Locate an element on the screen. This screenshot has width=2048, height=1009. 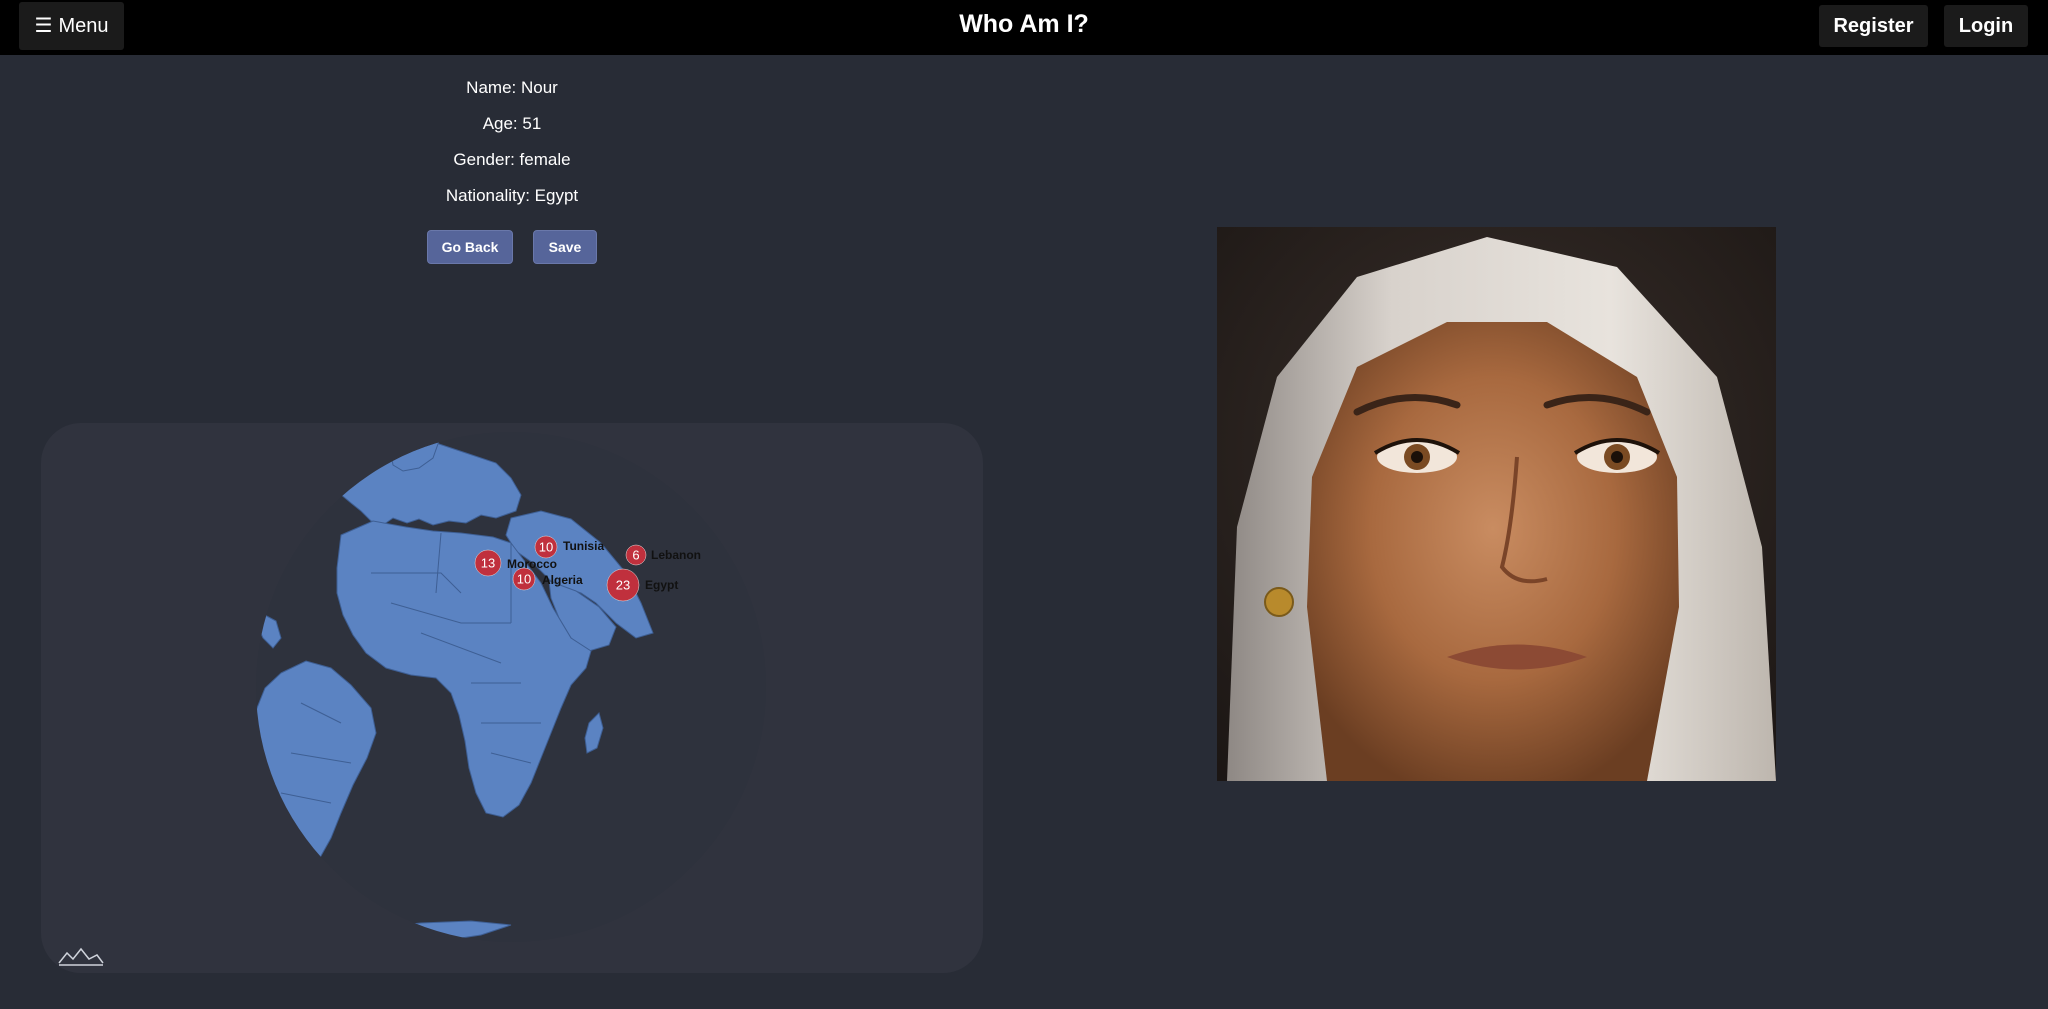
marker-algeria-count: 10 is located at coordinates (524, 579).